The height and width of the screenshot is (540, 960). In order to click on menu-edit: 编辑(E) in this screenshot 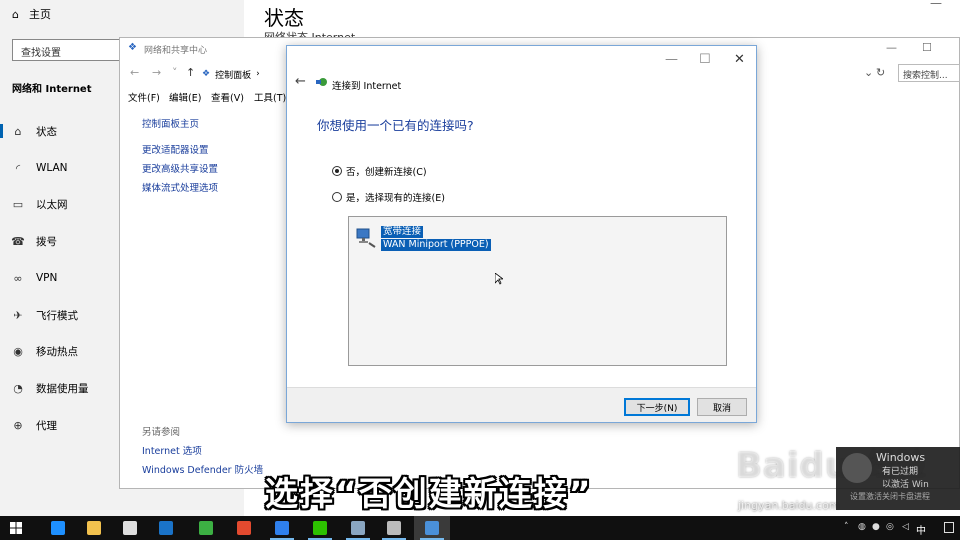, I will do `click(185, 97)`.